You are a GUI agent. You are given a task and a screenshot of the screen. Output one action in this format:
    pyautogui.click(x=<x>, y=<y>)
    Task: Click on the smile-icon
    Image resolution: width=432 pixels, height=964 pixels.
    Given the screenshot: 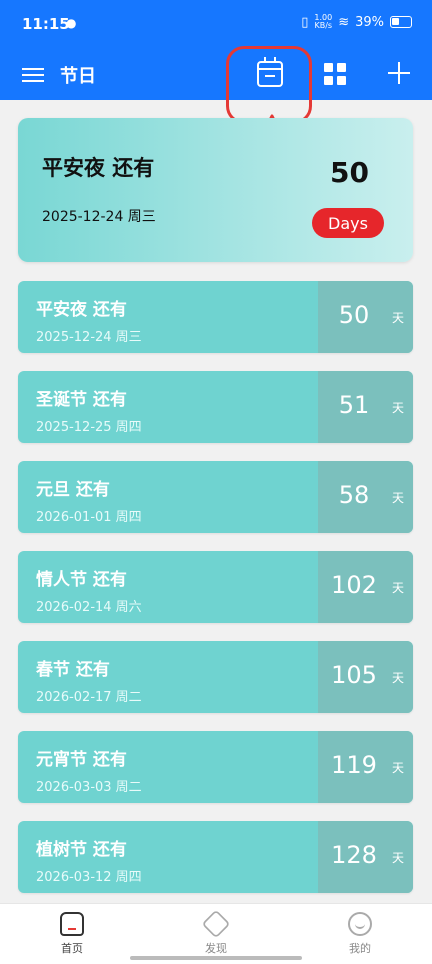 What is the action you would take?
    pyautogui.click(x=360, y=924)
    